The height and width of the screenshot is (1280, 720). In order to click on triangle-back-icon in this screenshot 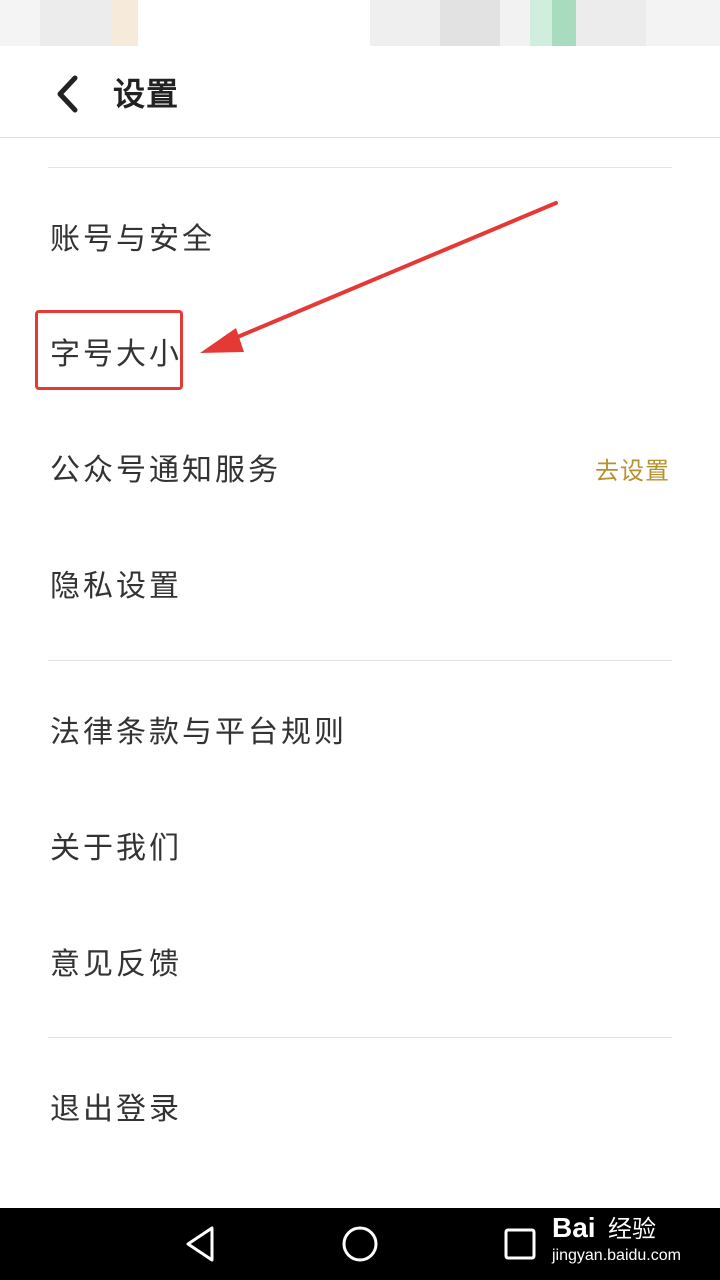, I will do `click(200, 1244)`.